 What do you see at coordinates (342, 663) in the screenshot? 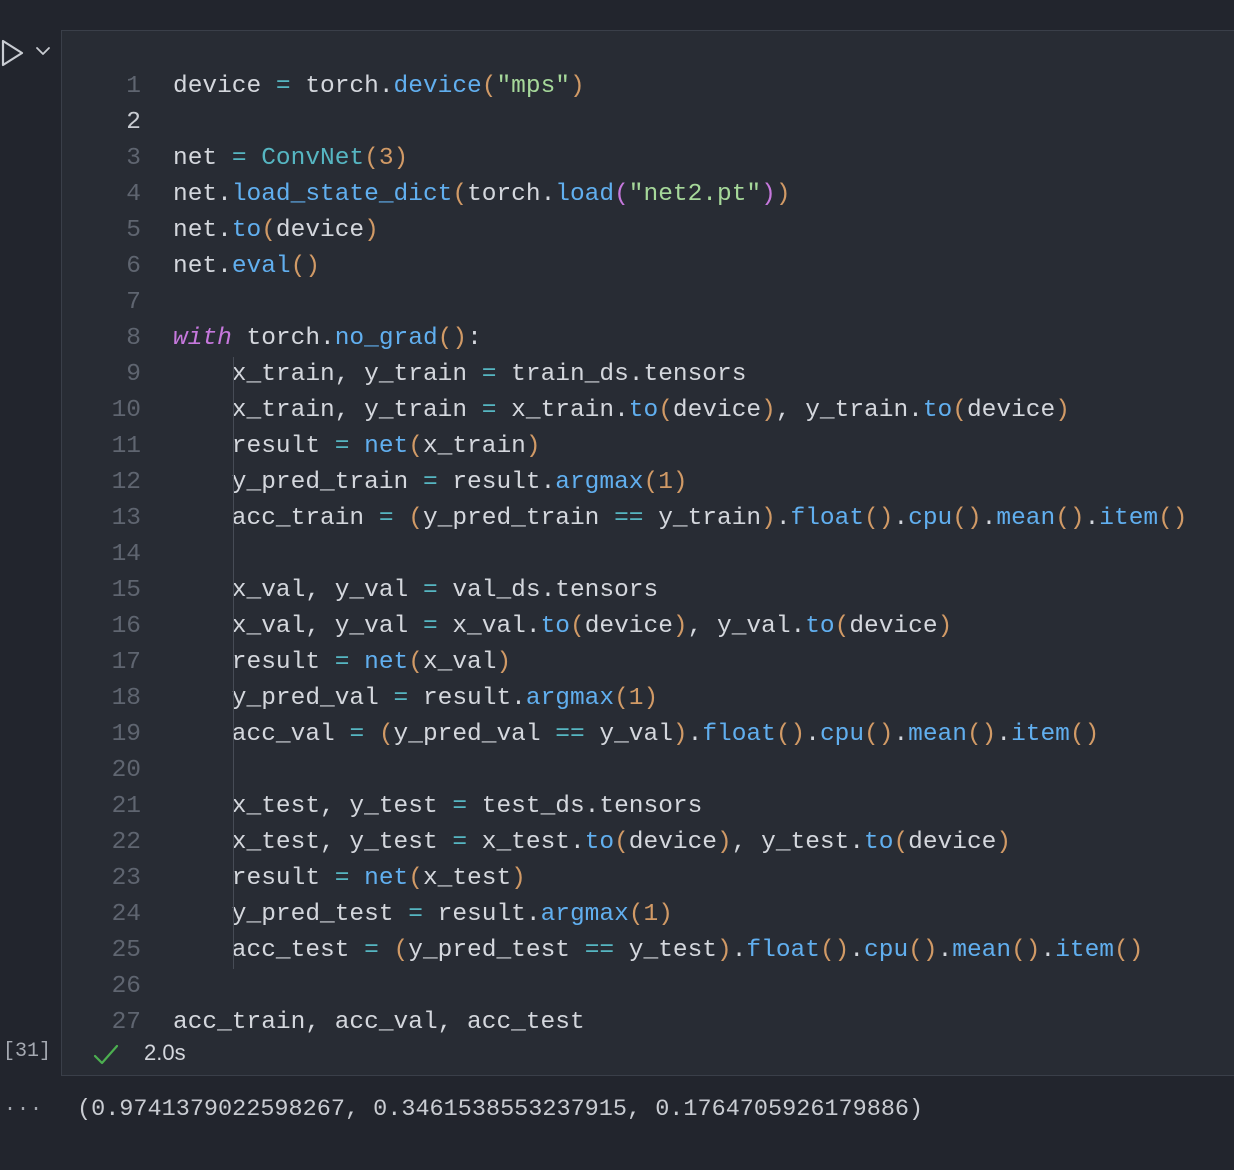
I see `code-text: result = net(x_val)` at bounding box center [342, 663].